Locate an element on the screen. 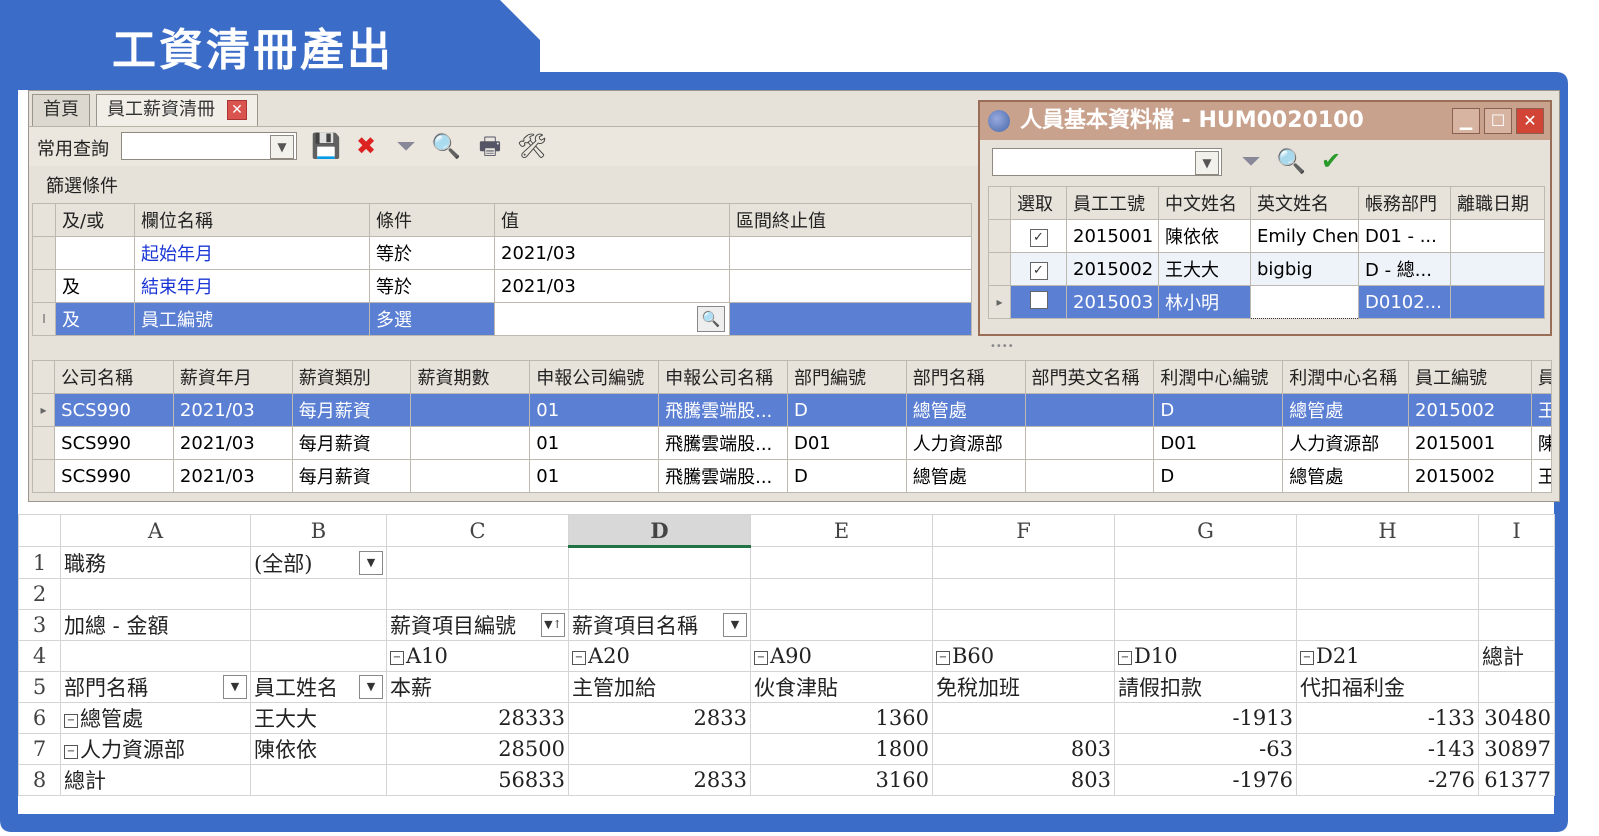 The height and width of the screenshot is (836, 1599). tab-home: 首頁 is located at coordinates (61, 110).